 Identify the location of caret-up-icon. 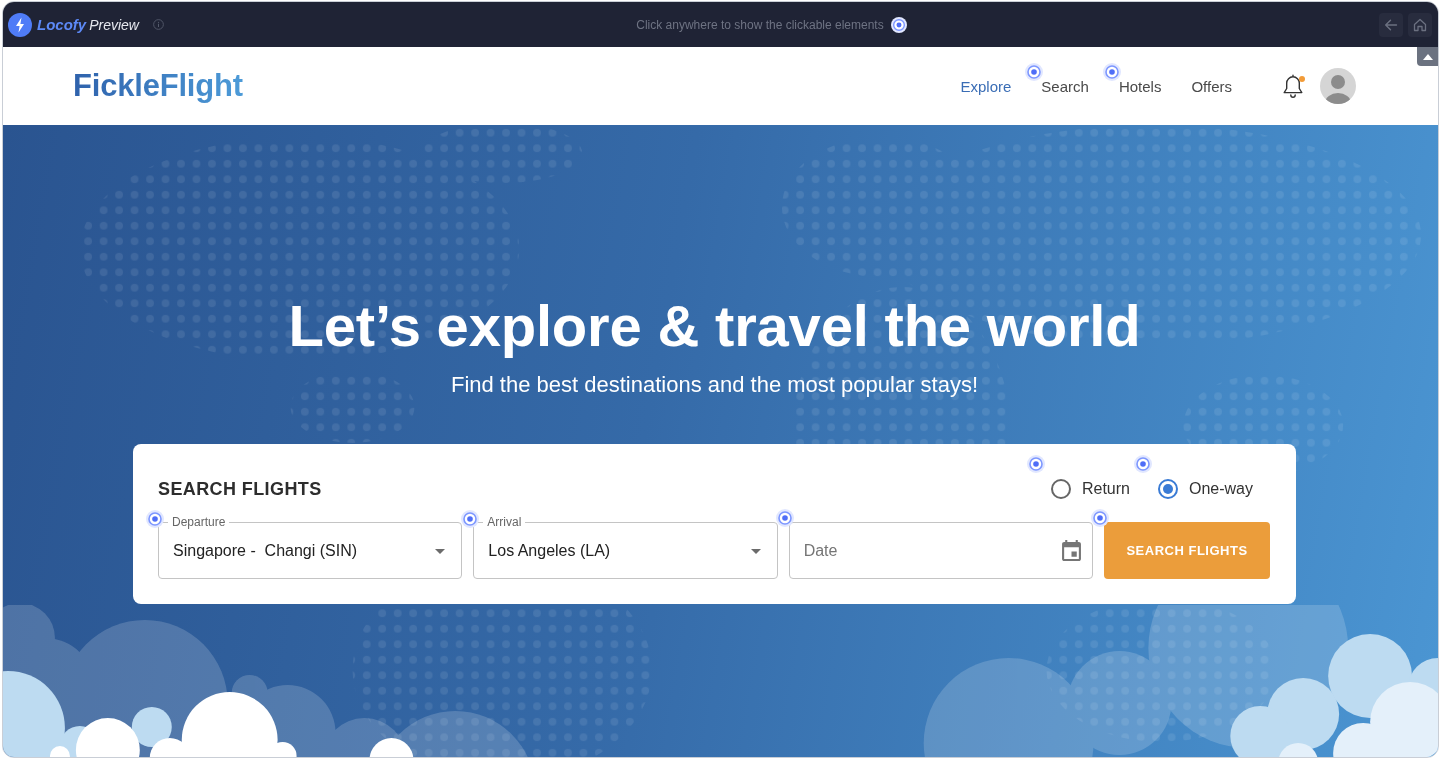
(1427, 56).